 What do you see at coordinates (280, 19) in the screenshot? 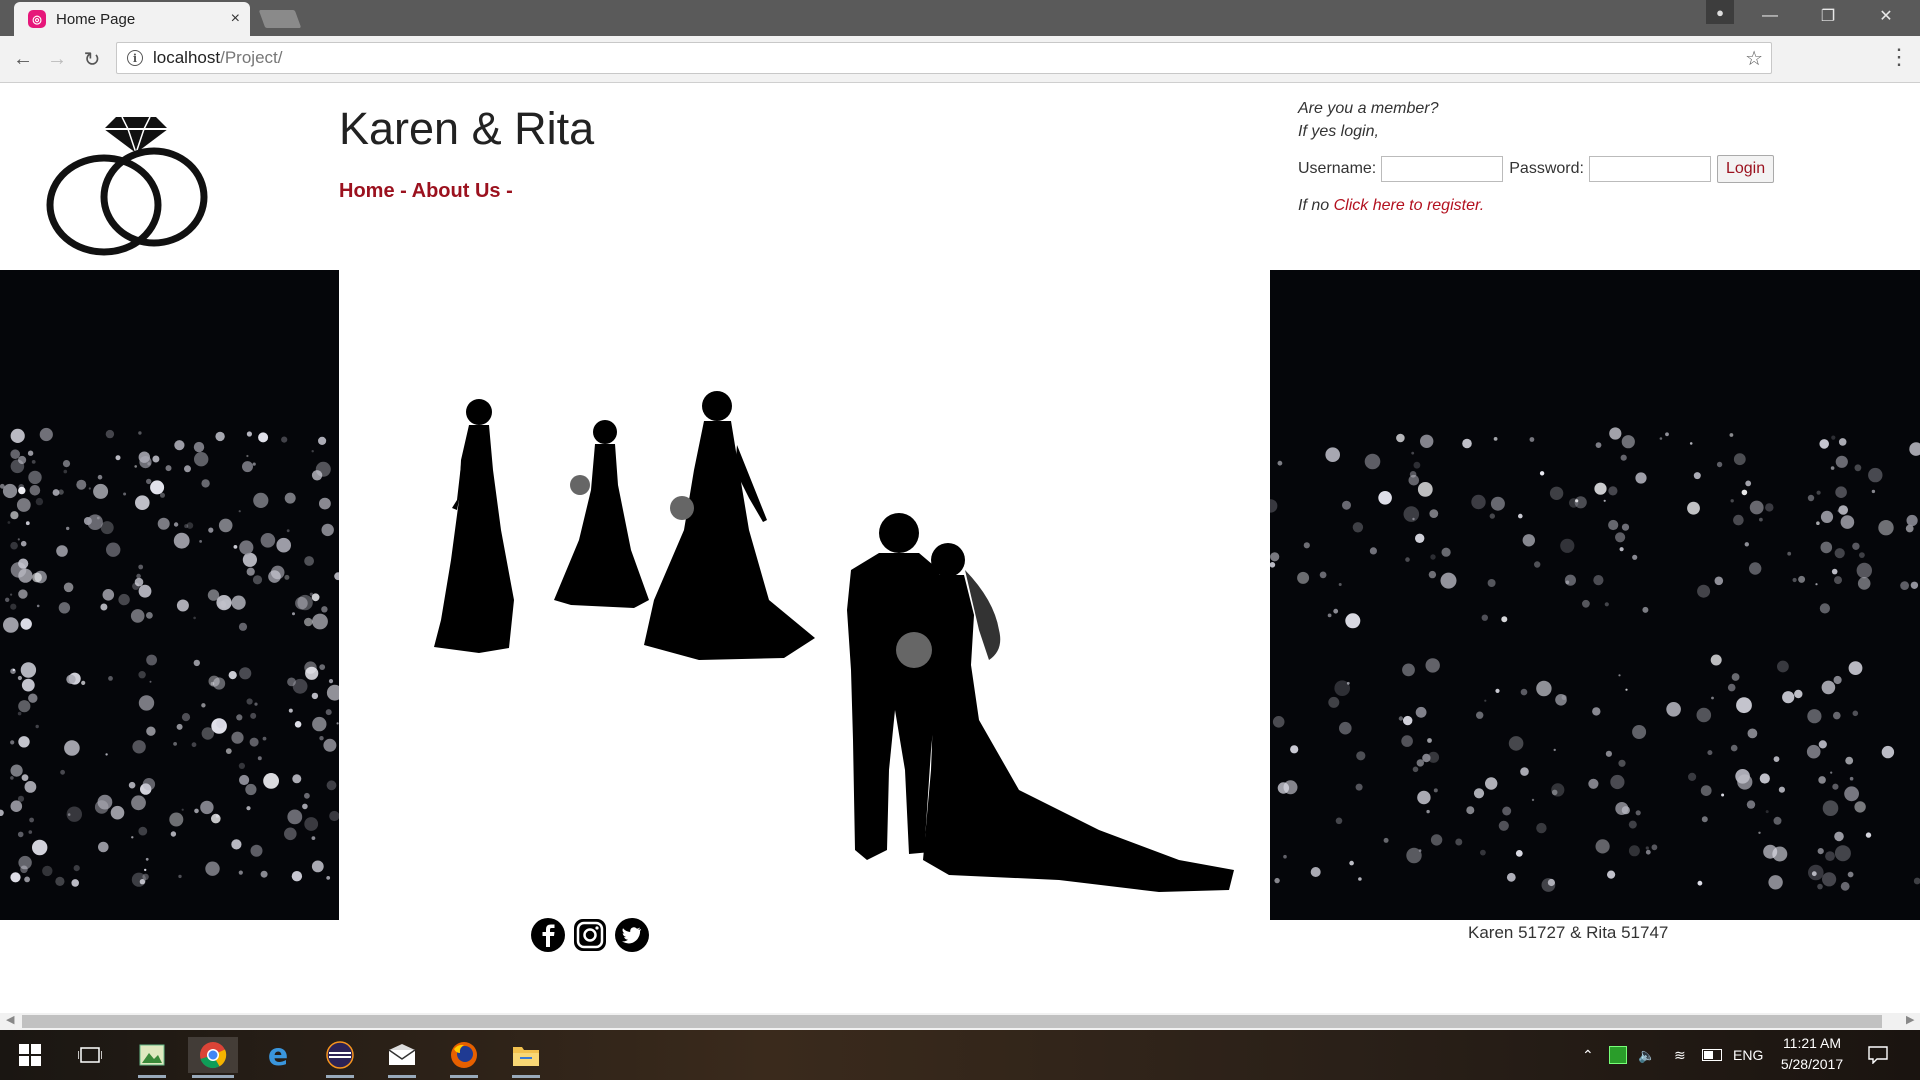
I see `new-tab-button` at bounding box center [280, 19].